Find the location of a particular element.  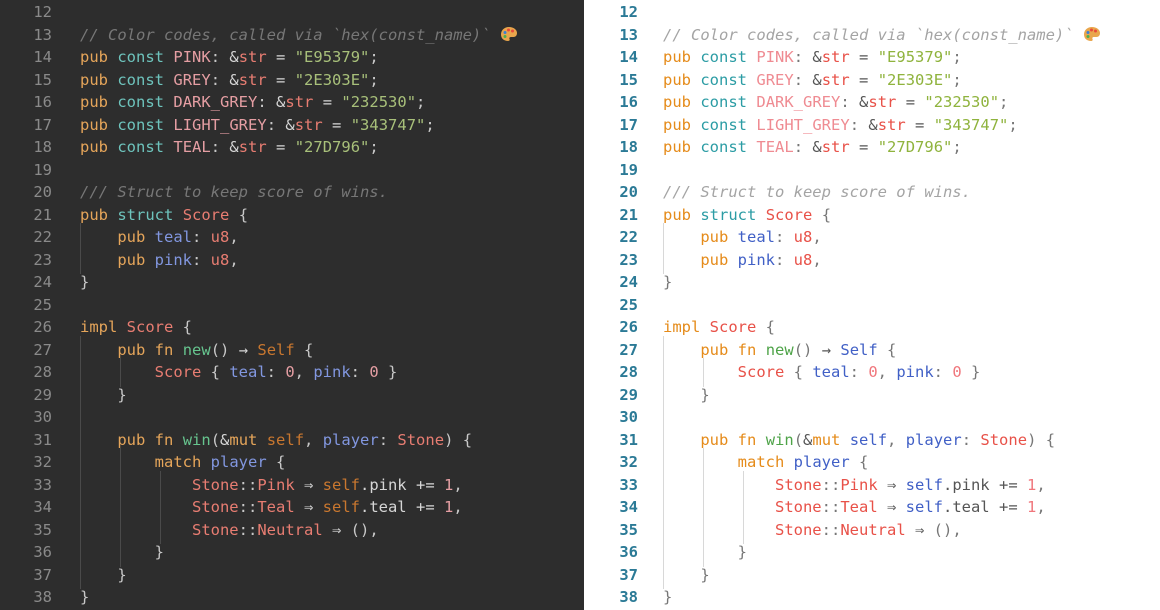

token-string: "27D796" is located at coordinates (915, 147).